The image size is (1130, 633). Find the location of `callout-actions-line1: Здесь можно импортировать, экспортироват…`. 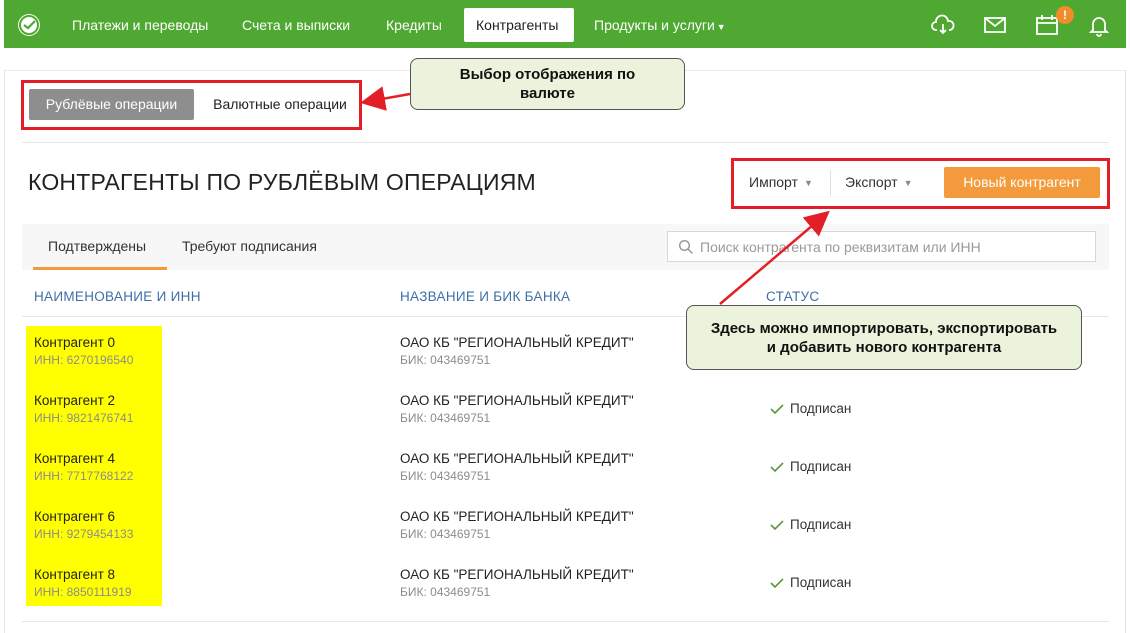

callout-actions-line1: Здесь можно импортировать, экспортироват… is located at coordinates (884, 328).